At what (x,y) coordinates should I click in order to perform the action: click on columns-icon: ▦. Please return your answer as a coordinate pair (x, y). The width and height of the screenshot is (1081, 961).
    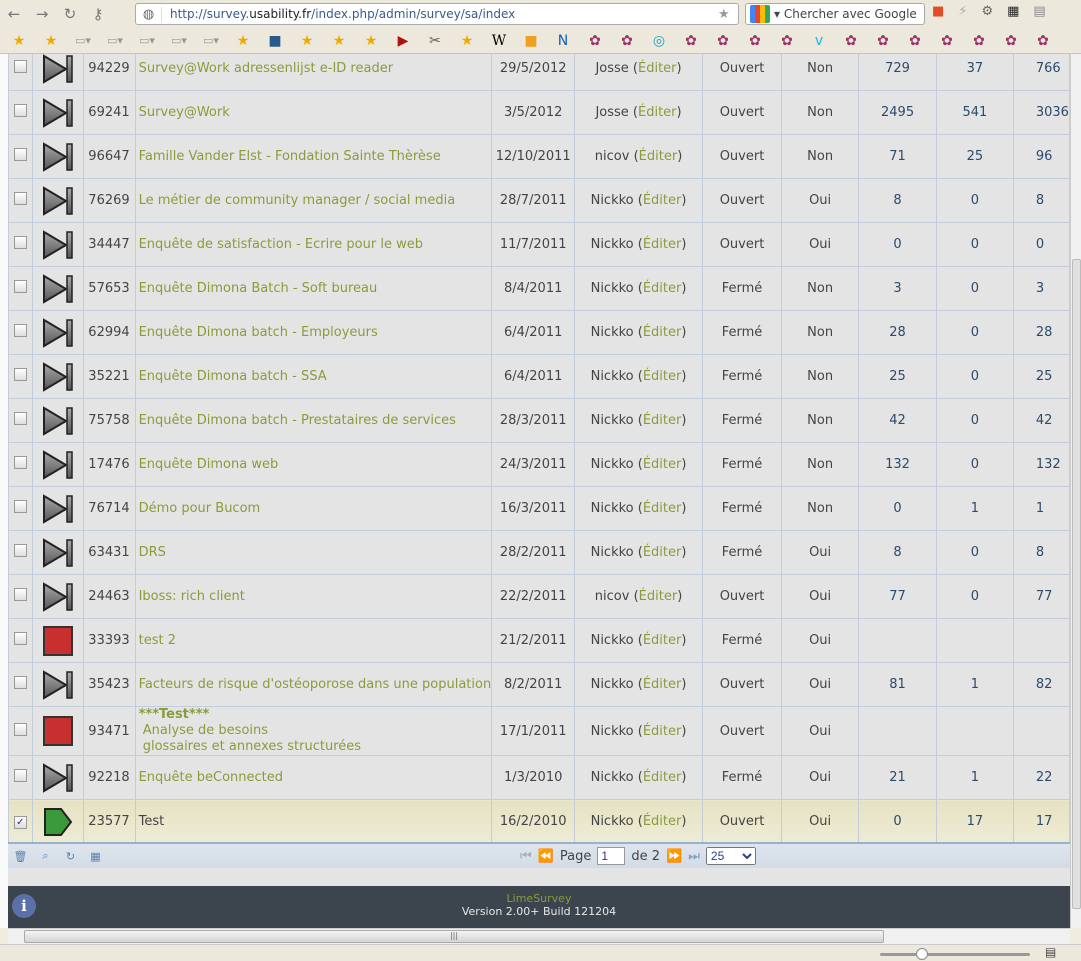
    Looking at the image, I should click on (95, 856).